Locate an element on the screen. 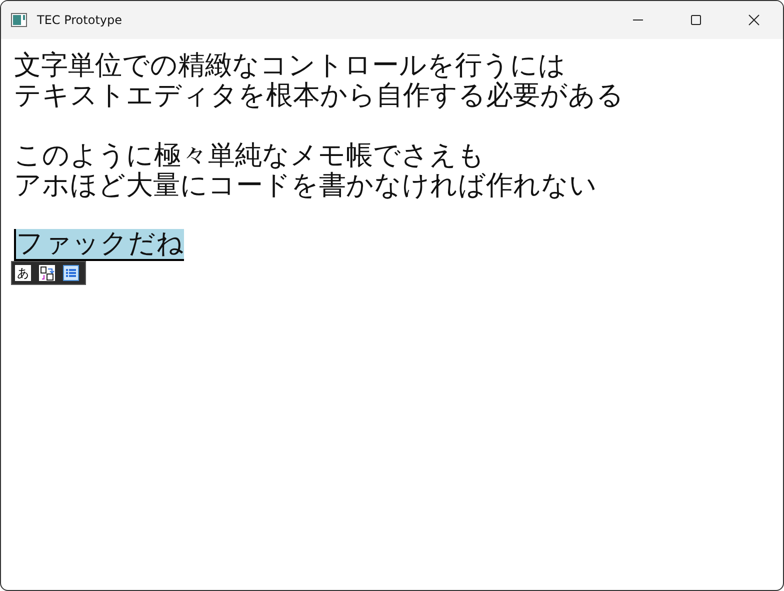  text-line: アホほど大量にコードを書かなければ作れない is located at coordinates (306, 186).